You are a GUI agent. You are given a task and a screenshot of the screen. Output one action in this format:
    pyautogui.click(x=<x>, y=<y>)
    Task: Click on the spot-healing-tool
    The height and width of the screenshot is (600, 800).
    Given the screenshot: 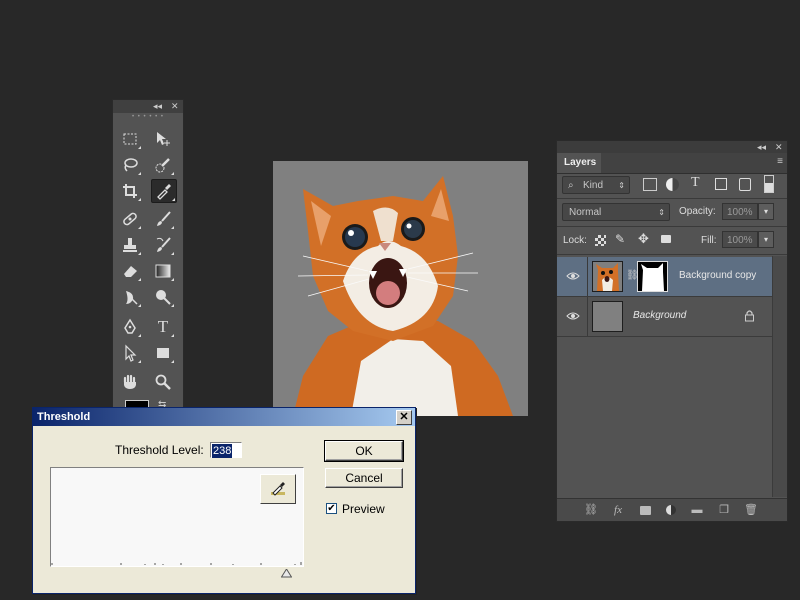 What is the action you would take?
    pyautogui.click(x=130, y=219)
    